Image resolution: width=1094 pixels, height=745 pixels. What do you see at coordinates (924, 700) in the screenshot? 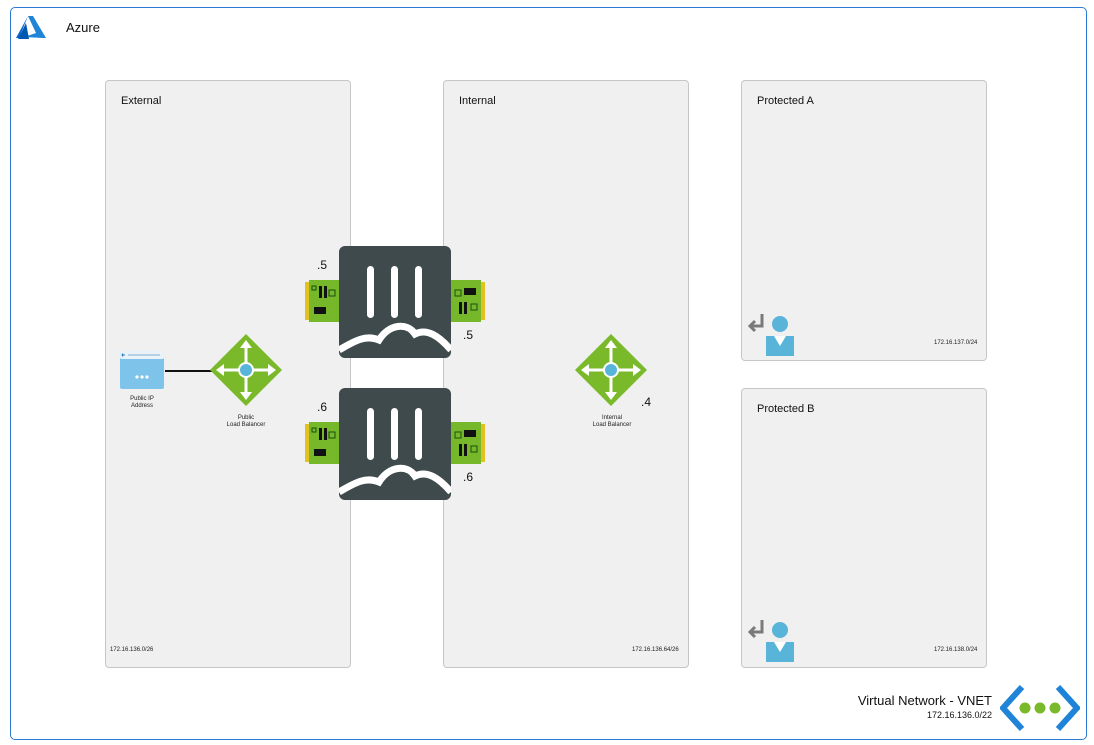
I see `vnet-title: Virtual Network - VNET` at bounding box center [924, 700].